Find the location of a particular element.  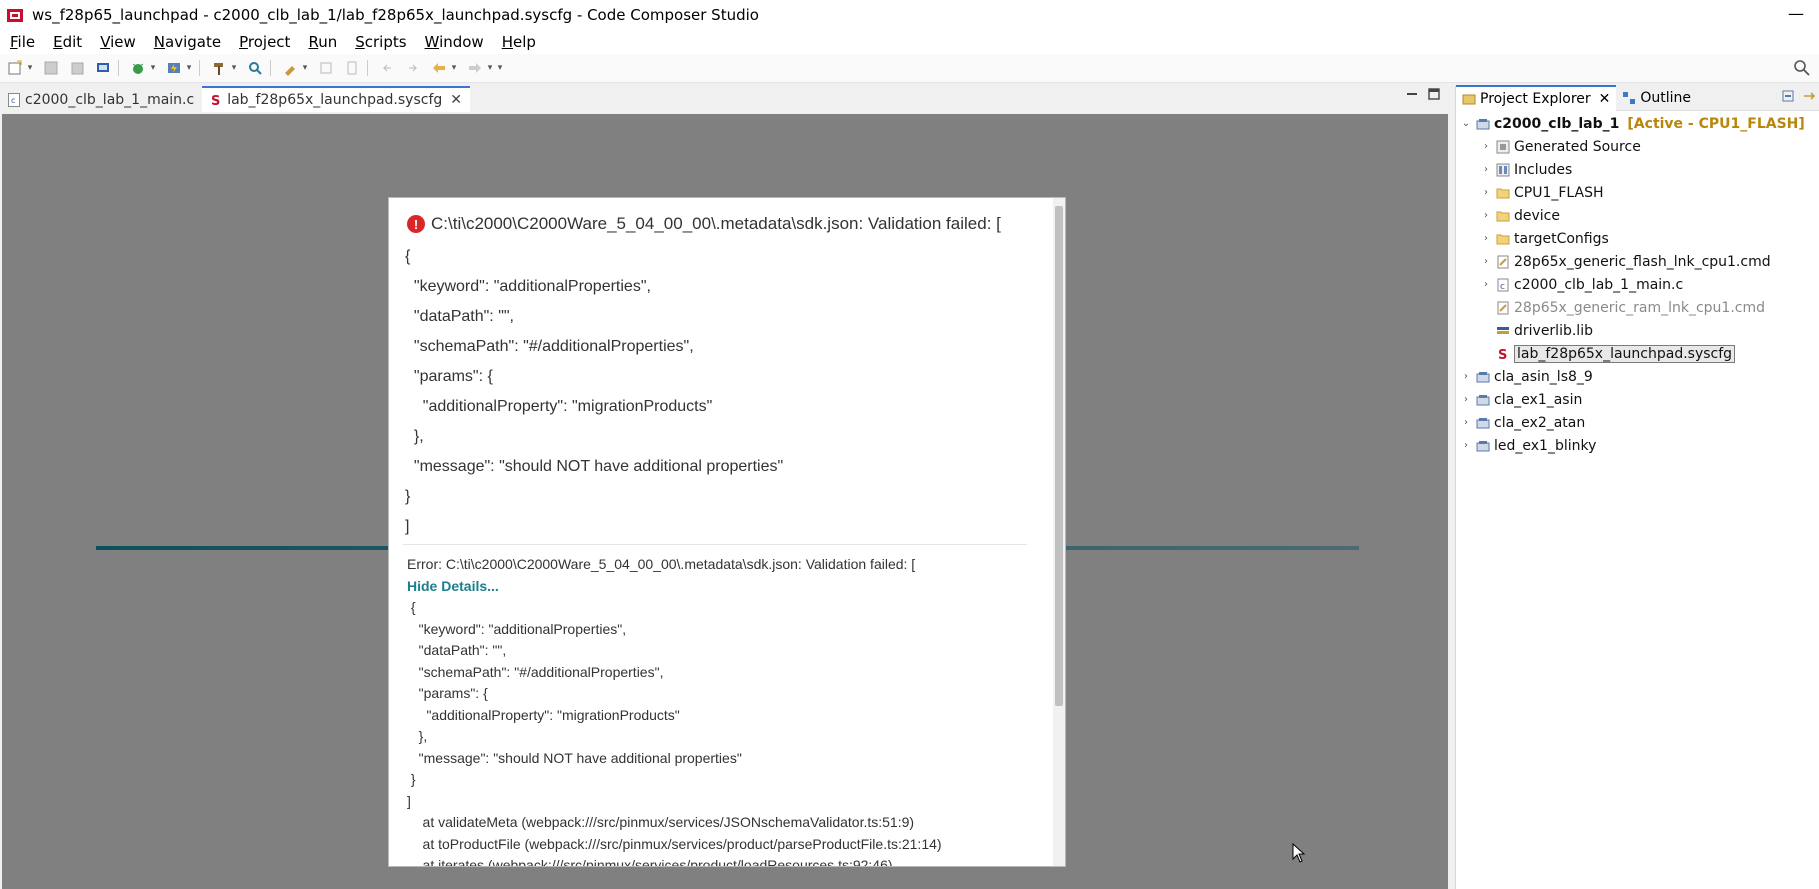

tree-item: › device is located at coordinates (1637, 215).